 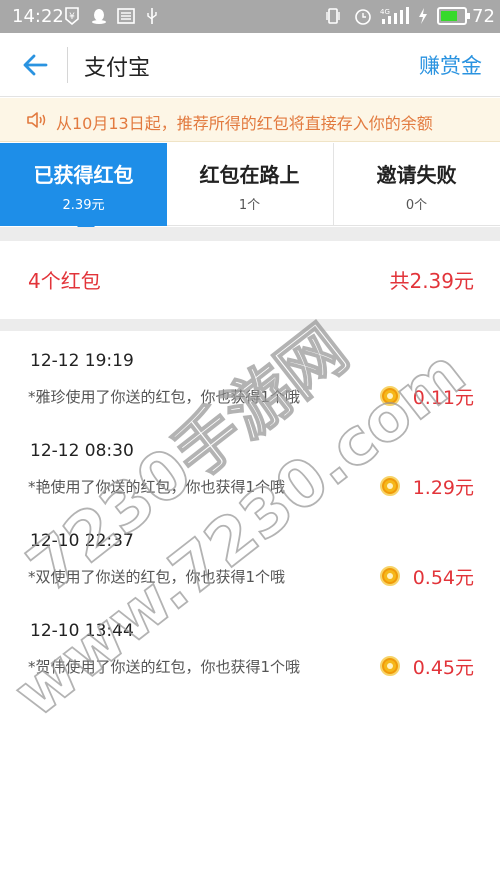 I want to click on tab-label: 邀请失败, so click(x=416, y=175).